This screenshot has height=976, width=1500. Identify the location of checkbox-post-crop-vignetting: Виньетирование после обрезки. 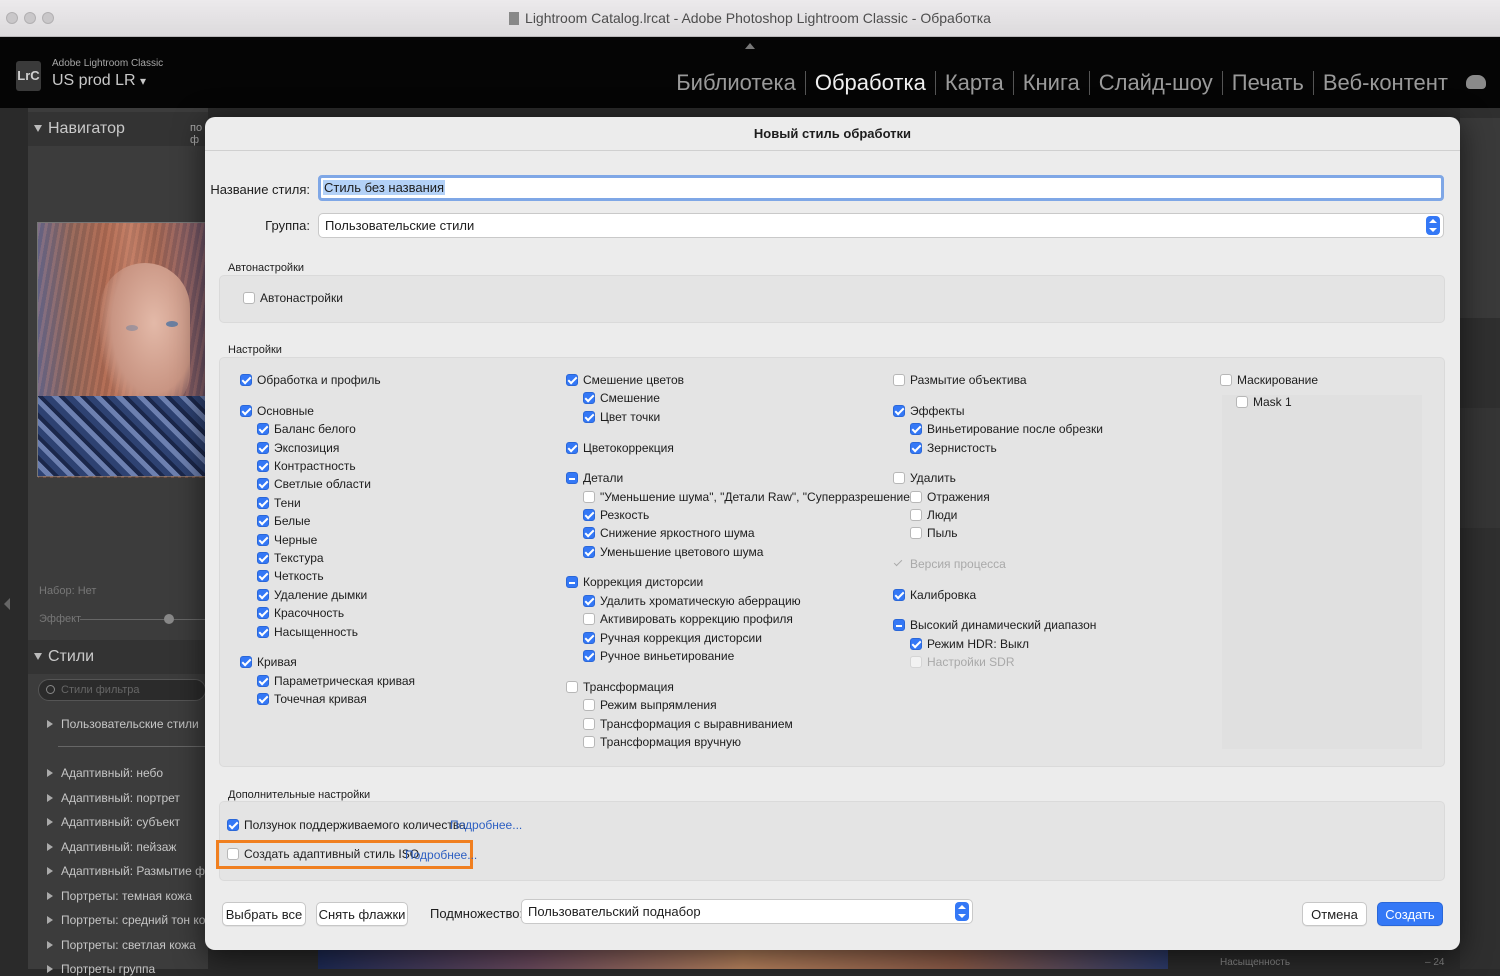
(1006, 429).